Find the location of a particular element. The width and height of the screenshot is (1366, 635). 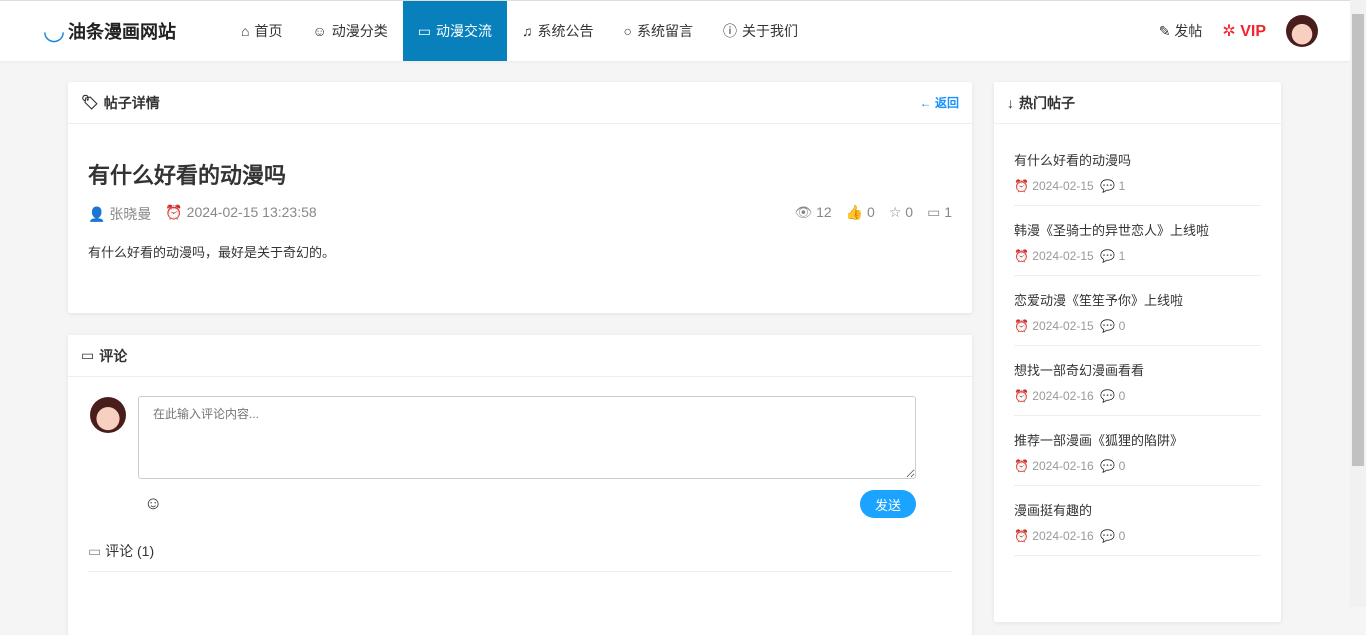

site-logo: ◡ 油条漫画网站 is located at coordinates (110, 30).